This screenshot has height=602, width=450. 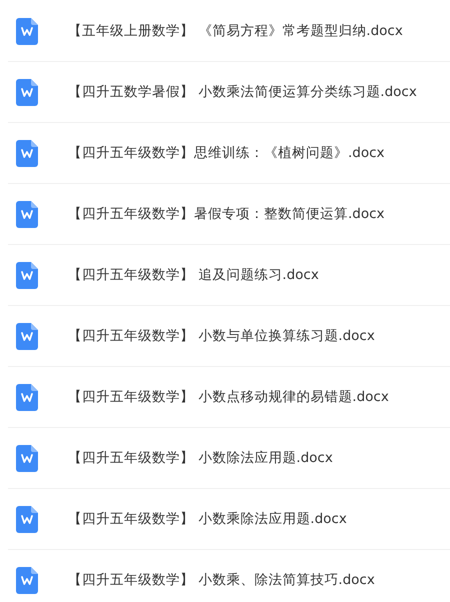 What do you see at coordinates (226, 214) in the screenshot?
I see `file-name: 【四升五年级数学】暑假专项：整数简便运算.docx` at bounding box center [226, 214].